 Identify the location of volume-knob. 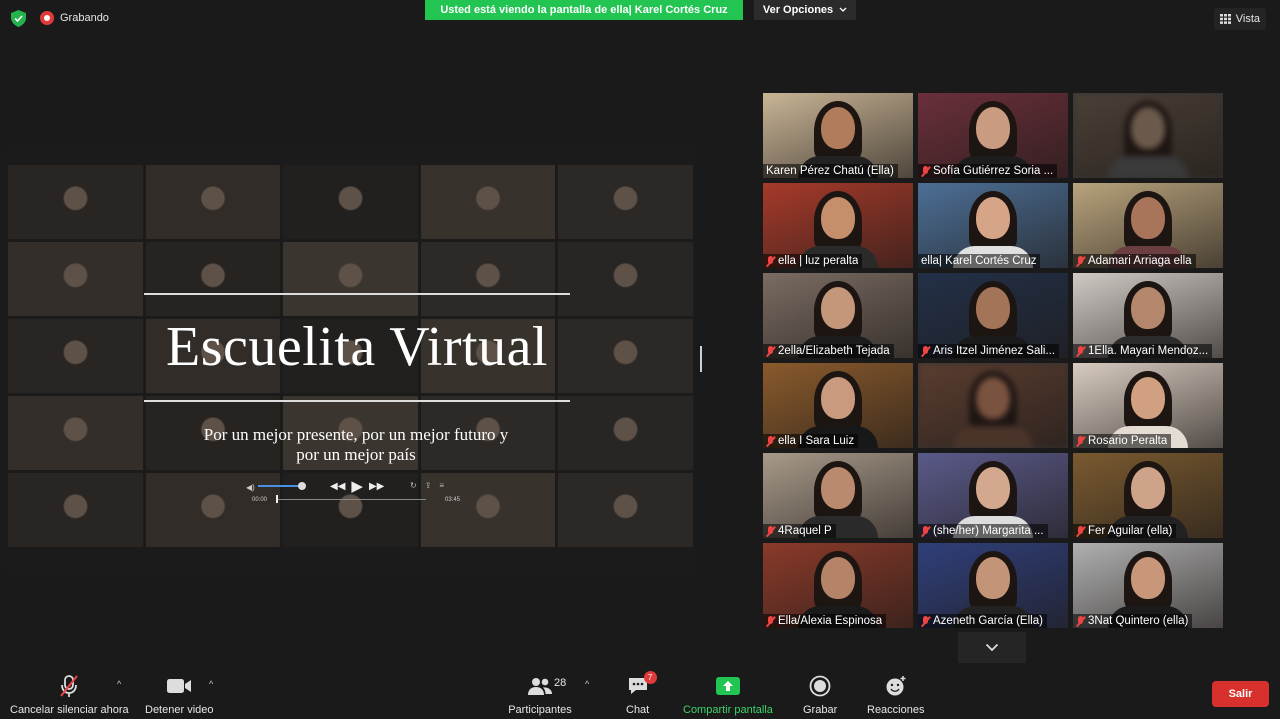
(302, 486).